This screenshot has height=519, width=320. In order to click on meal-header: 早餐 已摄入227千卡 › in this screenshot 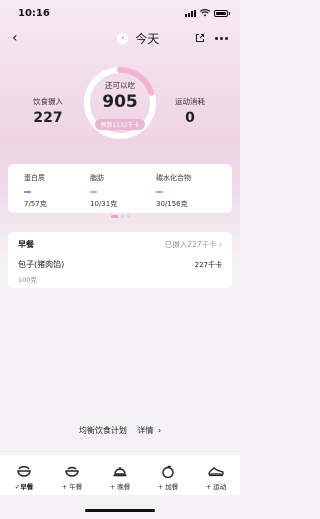, I will do `click(120, 244)`.